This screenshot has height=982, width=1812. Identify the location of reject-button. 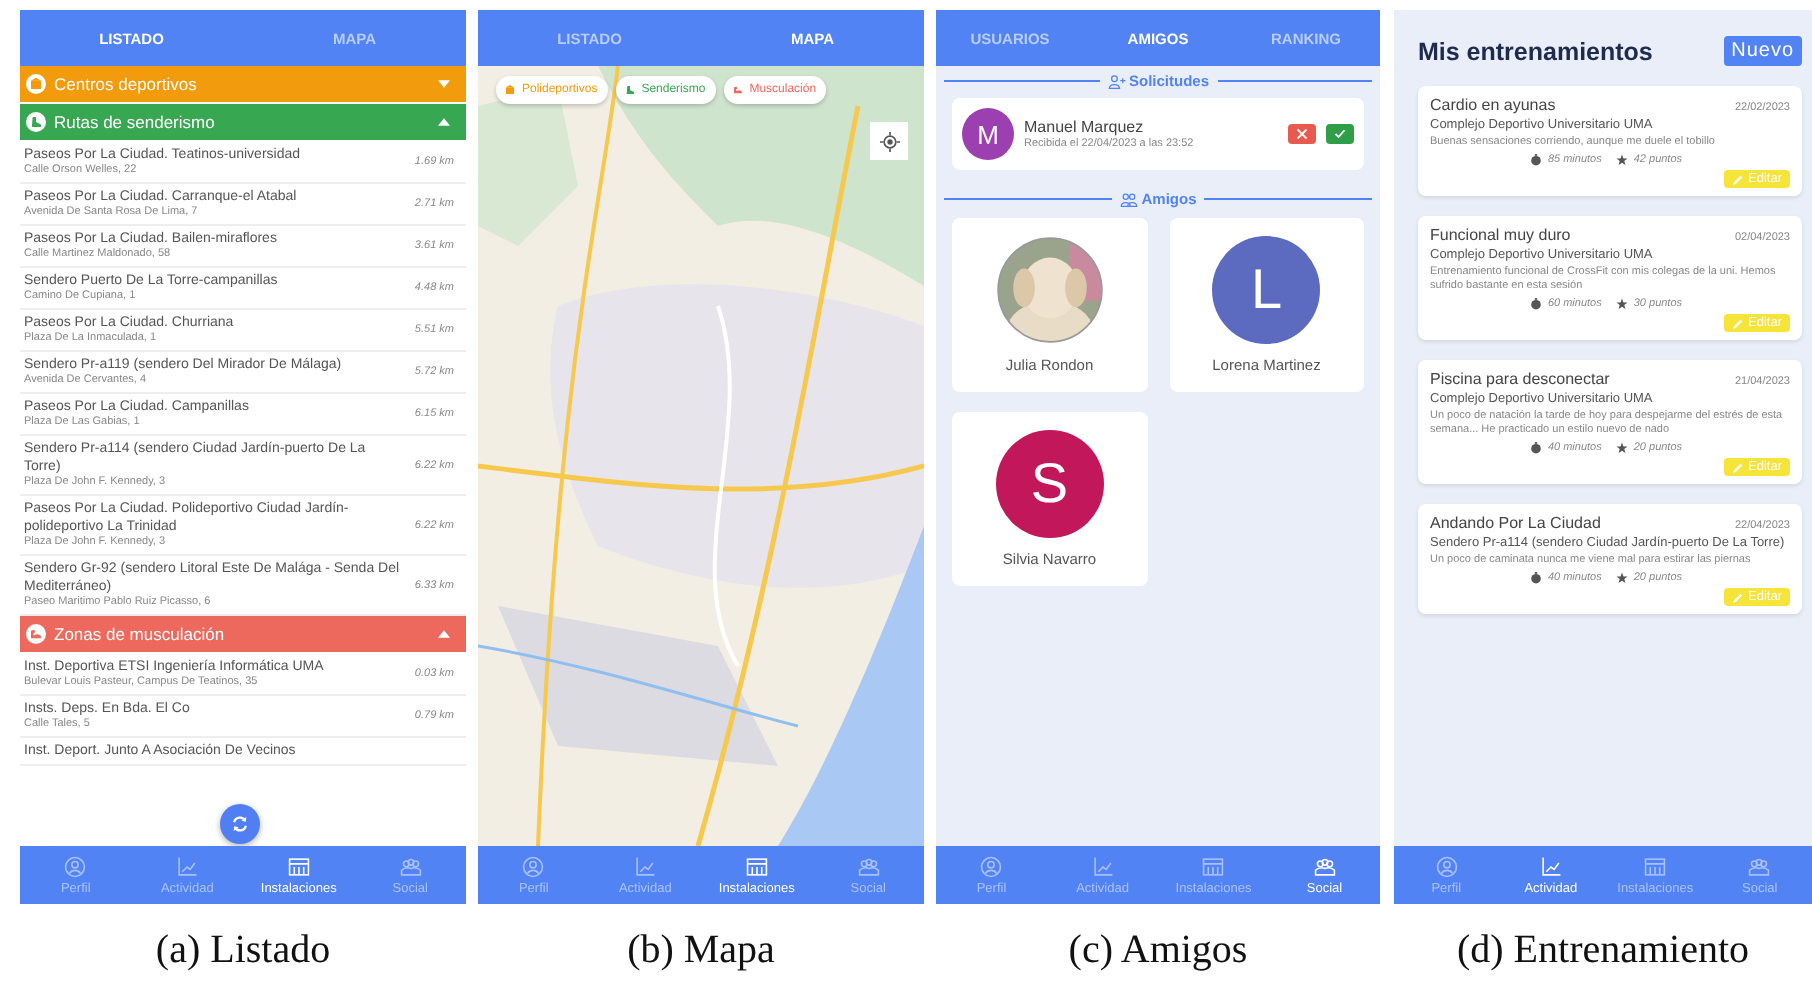
(1302, 134).